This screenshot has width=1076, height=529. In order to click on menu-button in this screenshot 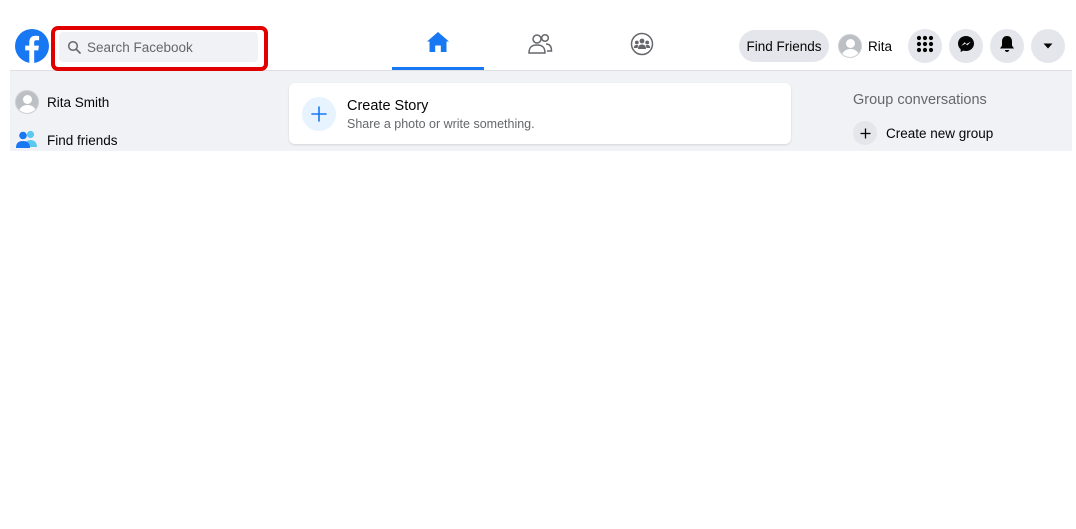, I will do `click(925, 46)`.